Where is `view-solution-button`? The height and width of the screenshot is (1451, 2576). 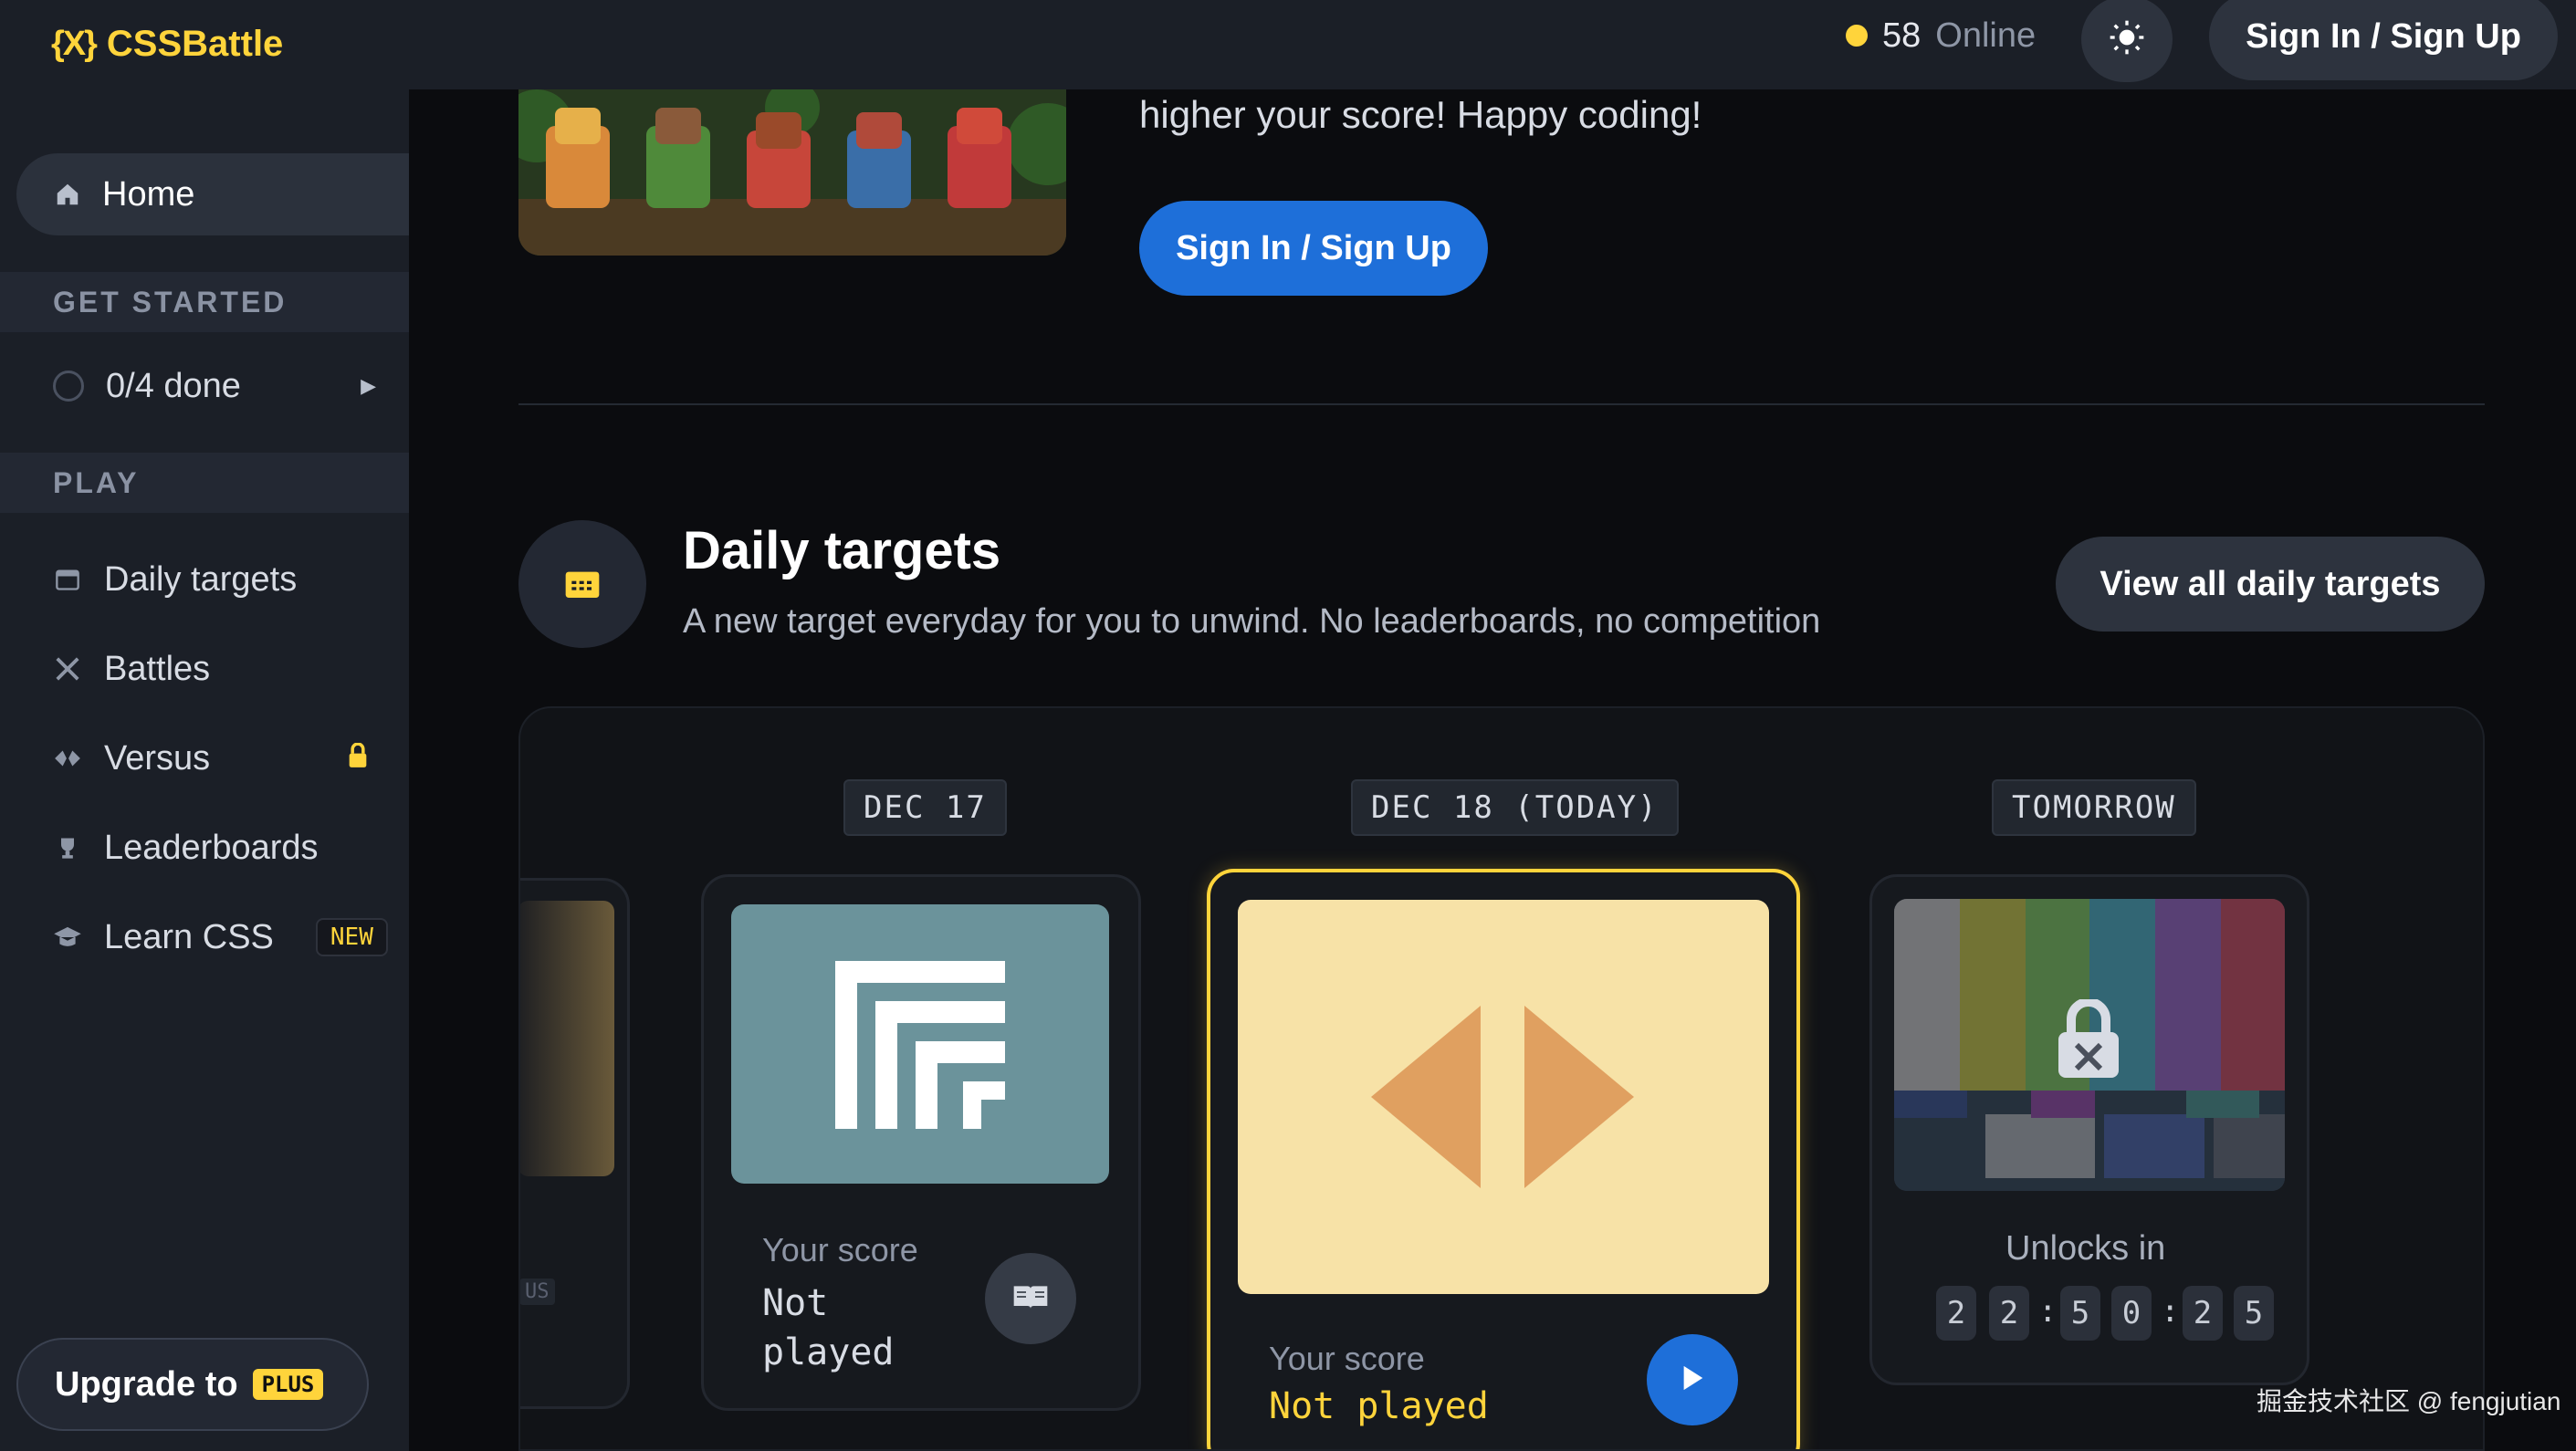
view-solution-button is located at coordinates (1030, 1298).